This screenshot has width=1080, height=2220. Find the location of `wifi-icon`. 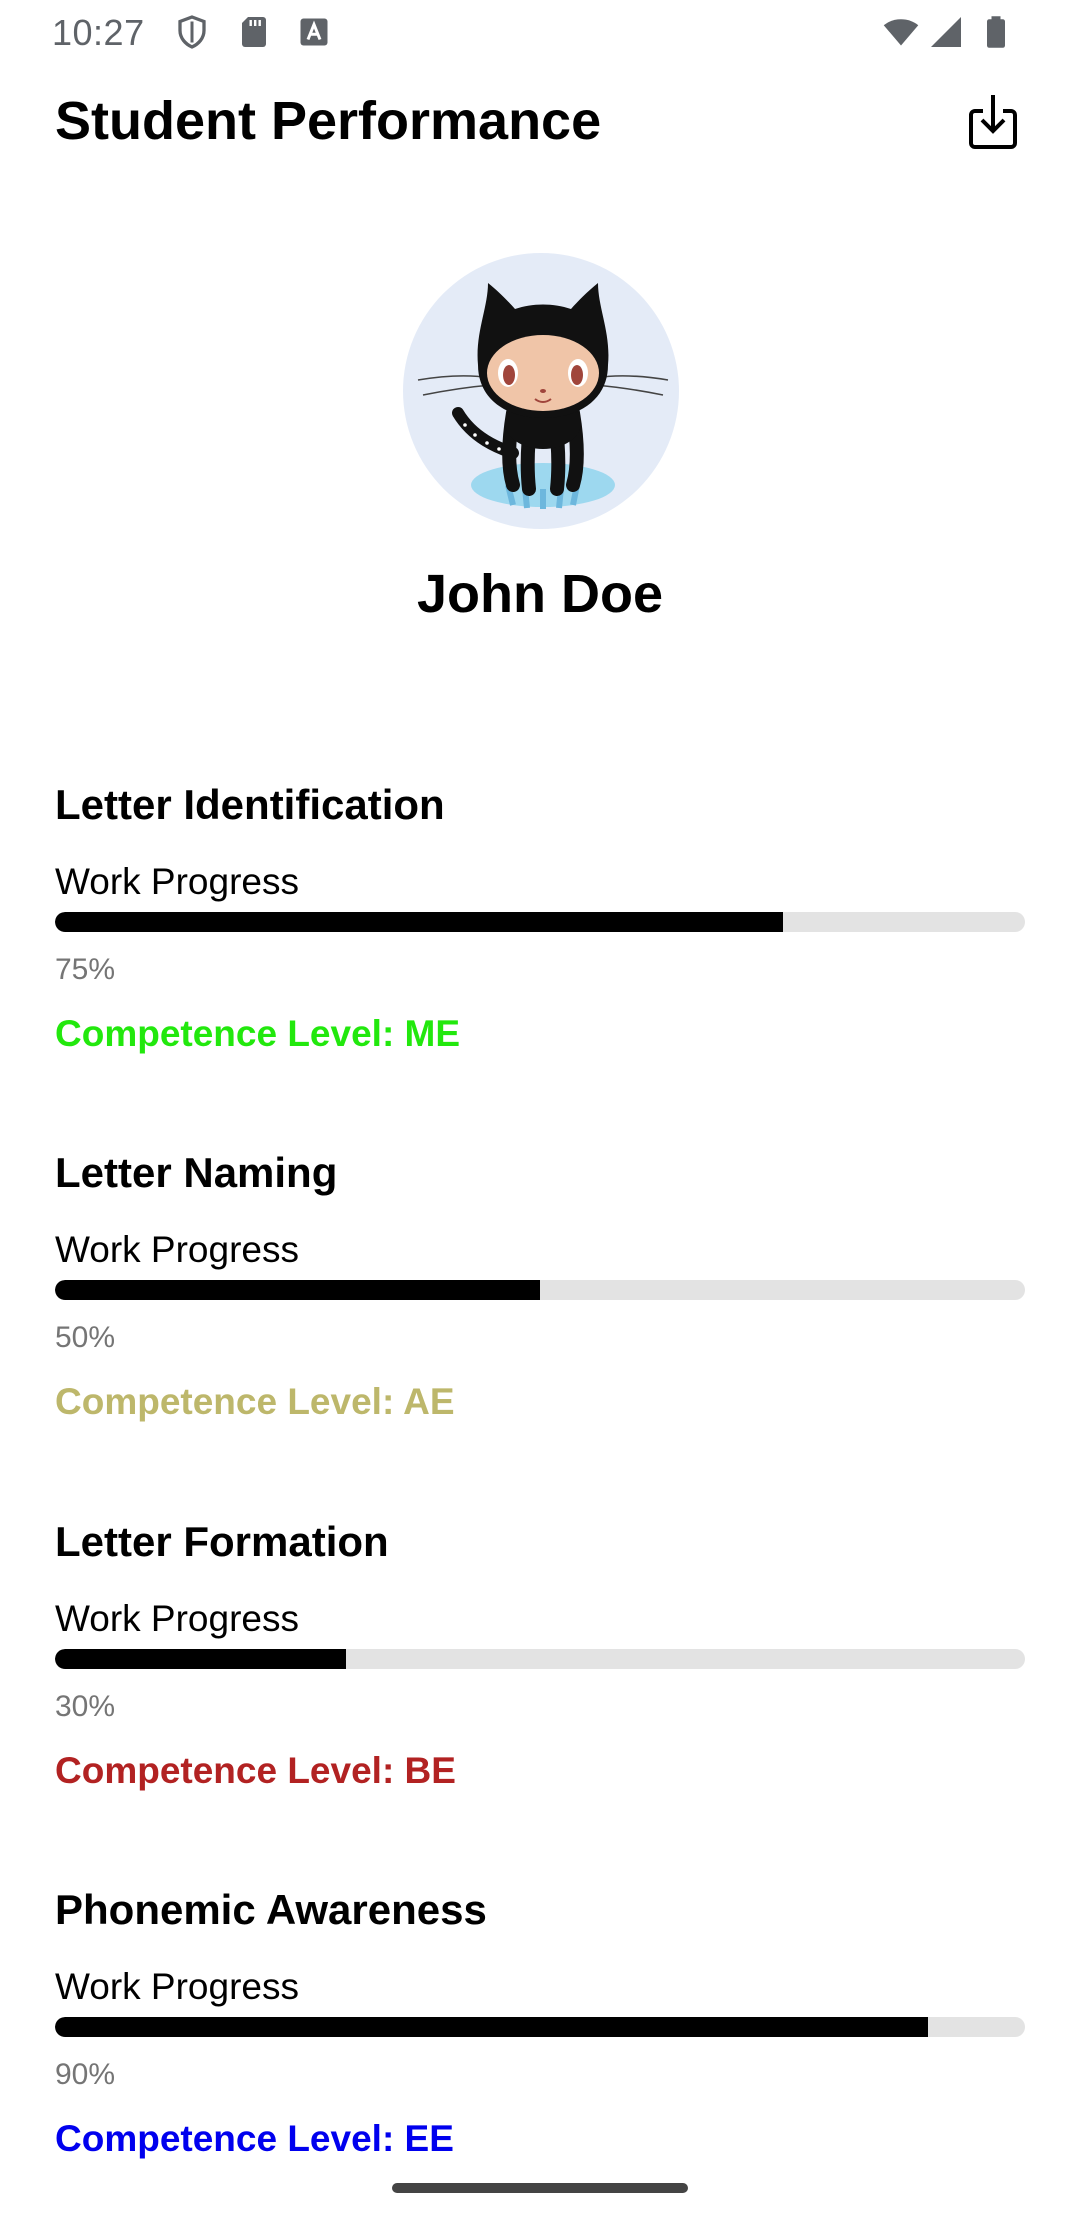

wifi-icon is located at coordinates (901, 32).